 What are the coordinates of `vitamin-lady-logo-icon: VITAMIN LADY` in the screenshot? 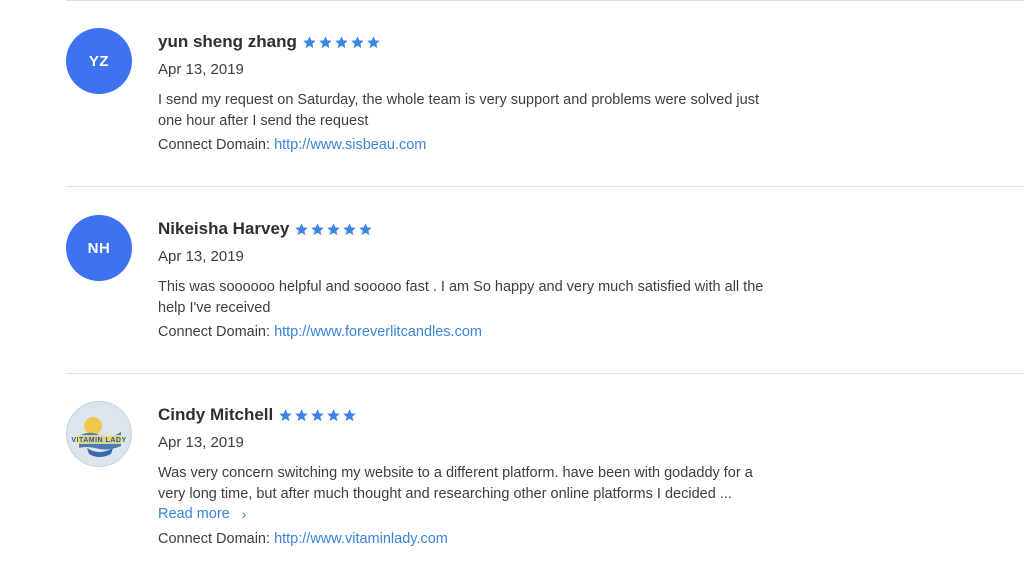 It's located at (99, 434).